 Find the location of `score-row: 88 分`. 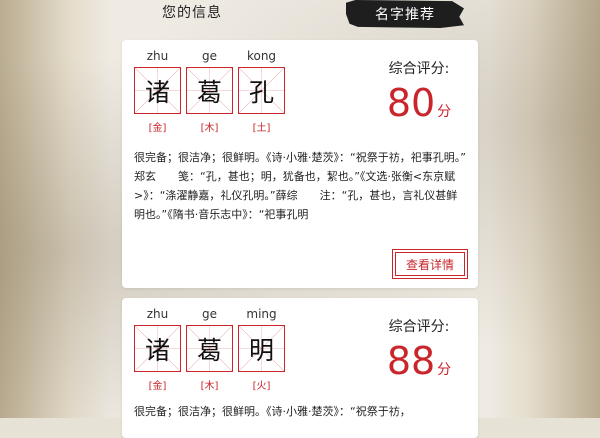

score-row: 88 分 is located at coordinates (419, 361).